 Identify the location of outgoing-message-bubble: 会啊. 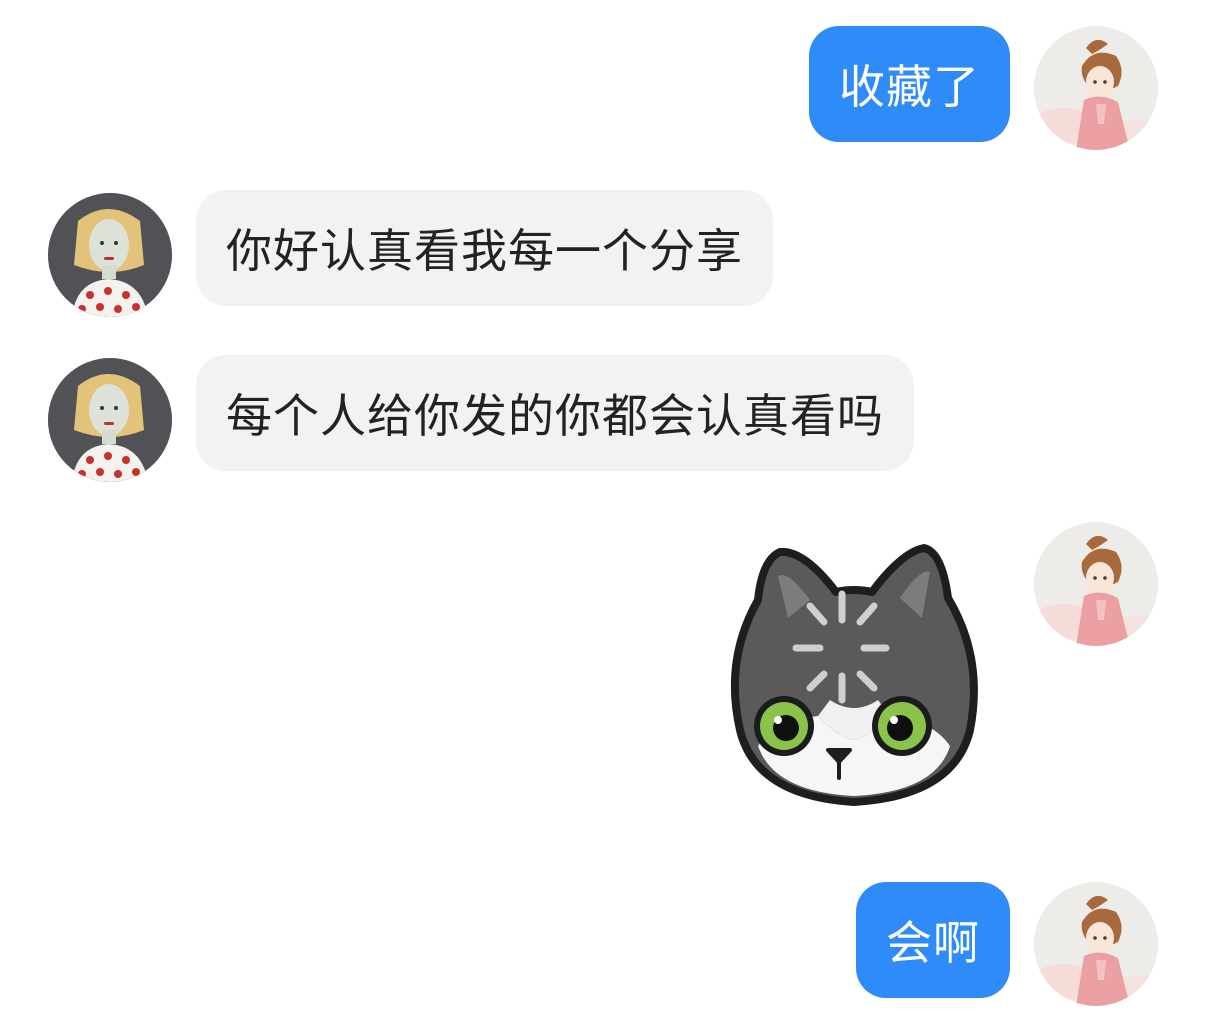
(933, 940).